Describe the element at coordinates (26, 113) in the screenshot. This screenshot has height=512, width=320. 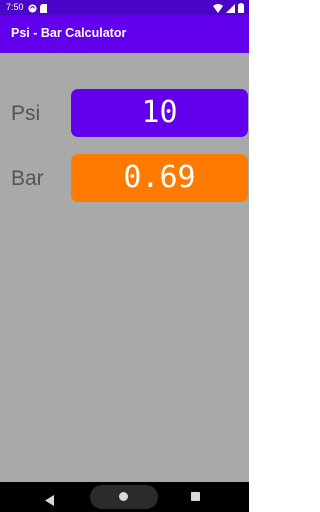
I see `psi-label: Psi` at that location.